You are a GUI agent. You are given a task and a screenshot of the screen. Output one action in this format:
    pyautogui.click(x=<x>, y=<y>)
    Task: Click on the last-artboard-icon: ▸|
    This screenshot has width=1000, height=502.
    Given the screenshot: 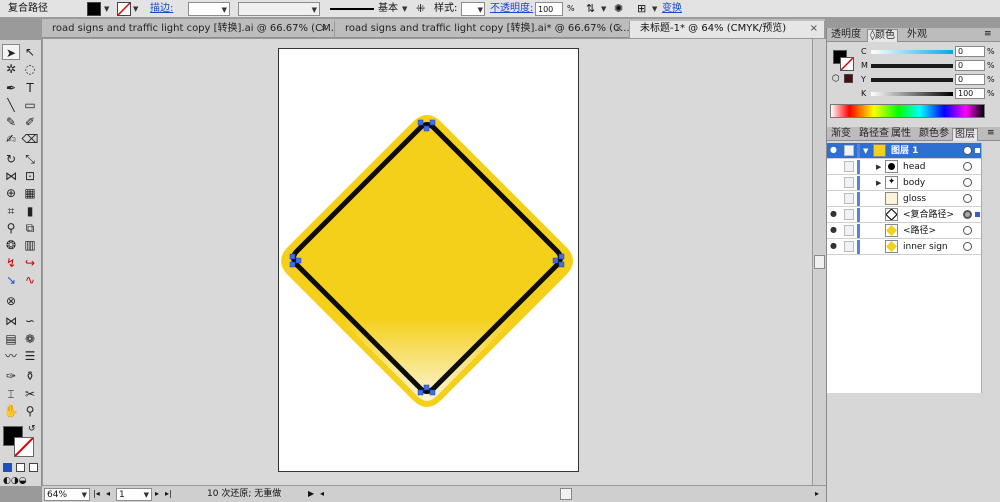 What is the action you would take?
    pyautogui.click(x=168, y=494)
    